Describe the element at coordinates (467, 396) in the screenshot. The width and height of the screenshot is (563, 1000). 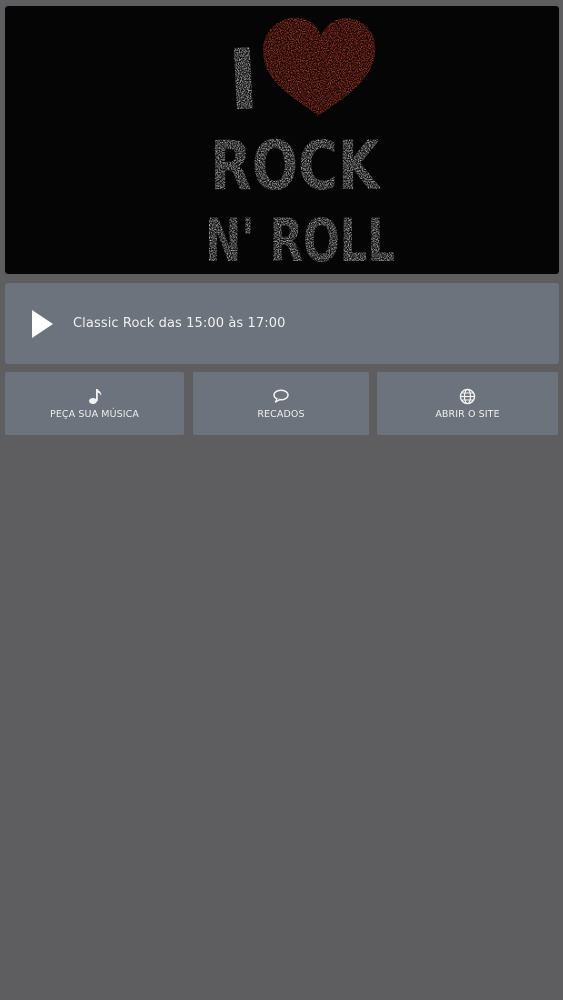
I see `globe-icon` at that location.